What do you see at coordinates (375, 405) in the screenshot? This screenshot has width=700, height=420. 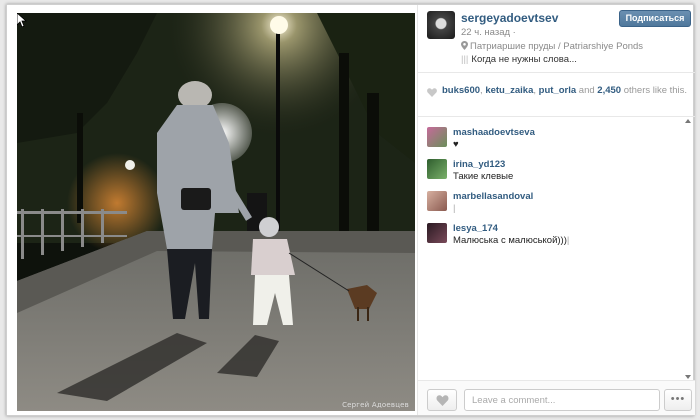 I see `photo-watermark: Сергей Адоевцев` at bounding box center [375, 405].